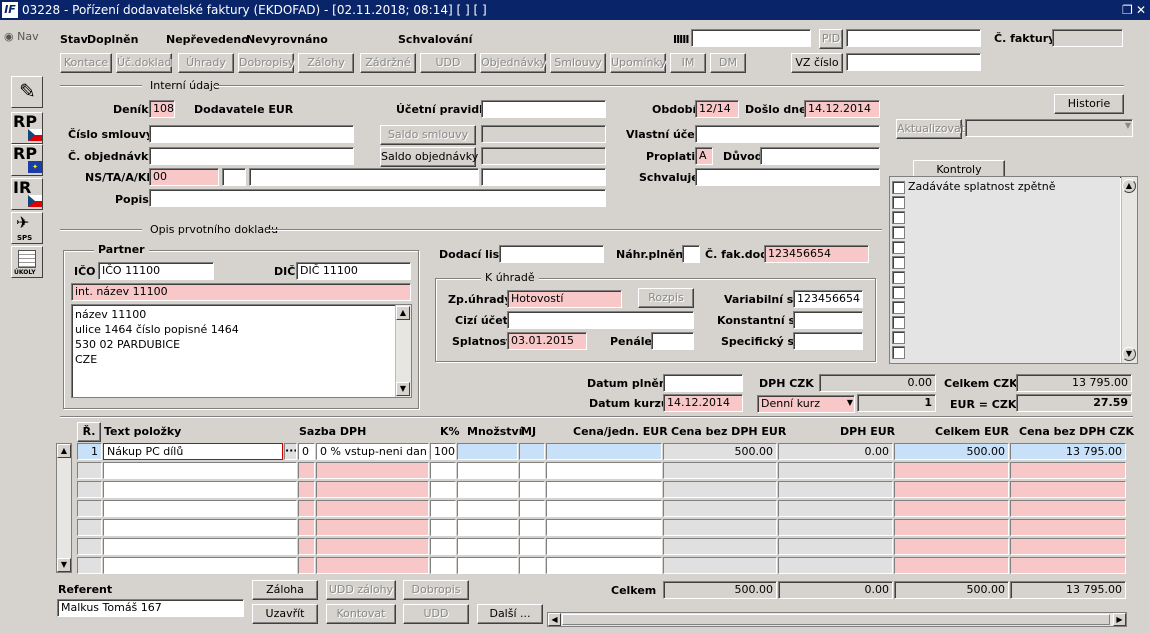 The width and height of the screenshot is (1150, 634). Describe the element at coordinates (672, 341) in the screenshot. I see `penale-field` at that location.